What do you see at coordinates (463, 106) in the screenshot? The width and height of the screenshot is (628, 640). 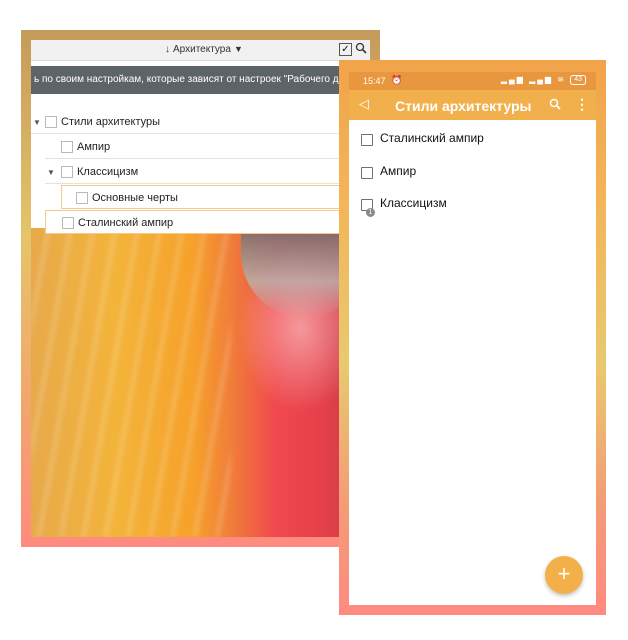 I see `page-title: Стили архитектуры` at bounding box center [463, 106].